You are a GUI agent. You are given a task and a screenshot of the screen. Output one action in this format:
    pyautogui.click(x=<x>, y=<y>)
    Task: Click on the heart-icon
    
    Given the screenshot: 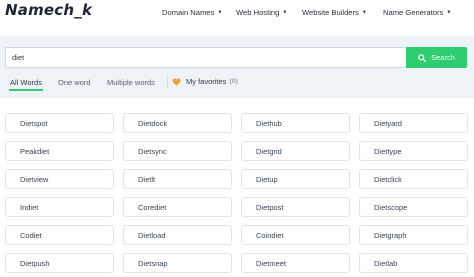 What is the action you would take?
    pyautogui.click(x=176, y=82)
    